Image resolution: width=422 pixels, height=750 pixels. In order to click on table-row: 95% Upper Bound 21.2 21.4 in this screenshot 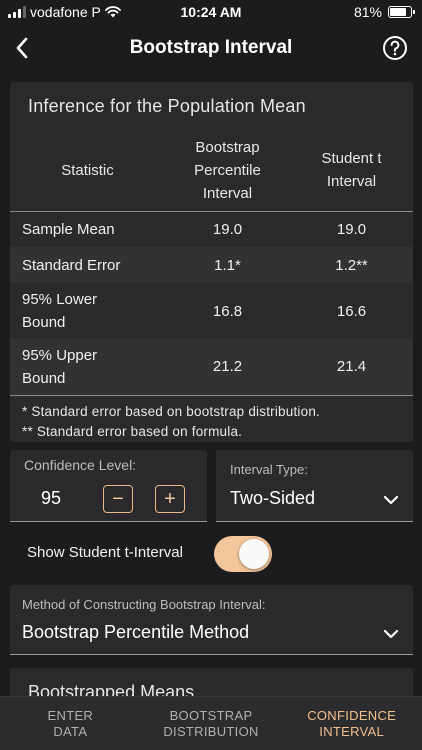, I will do `click(211, 367)`.